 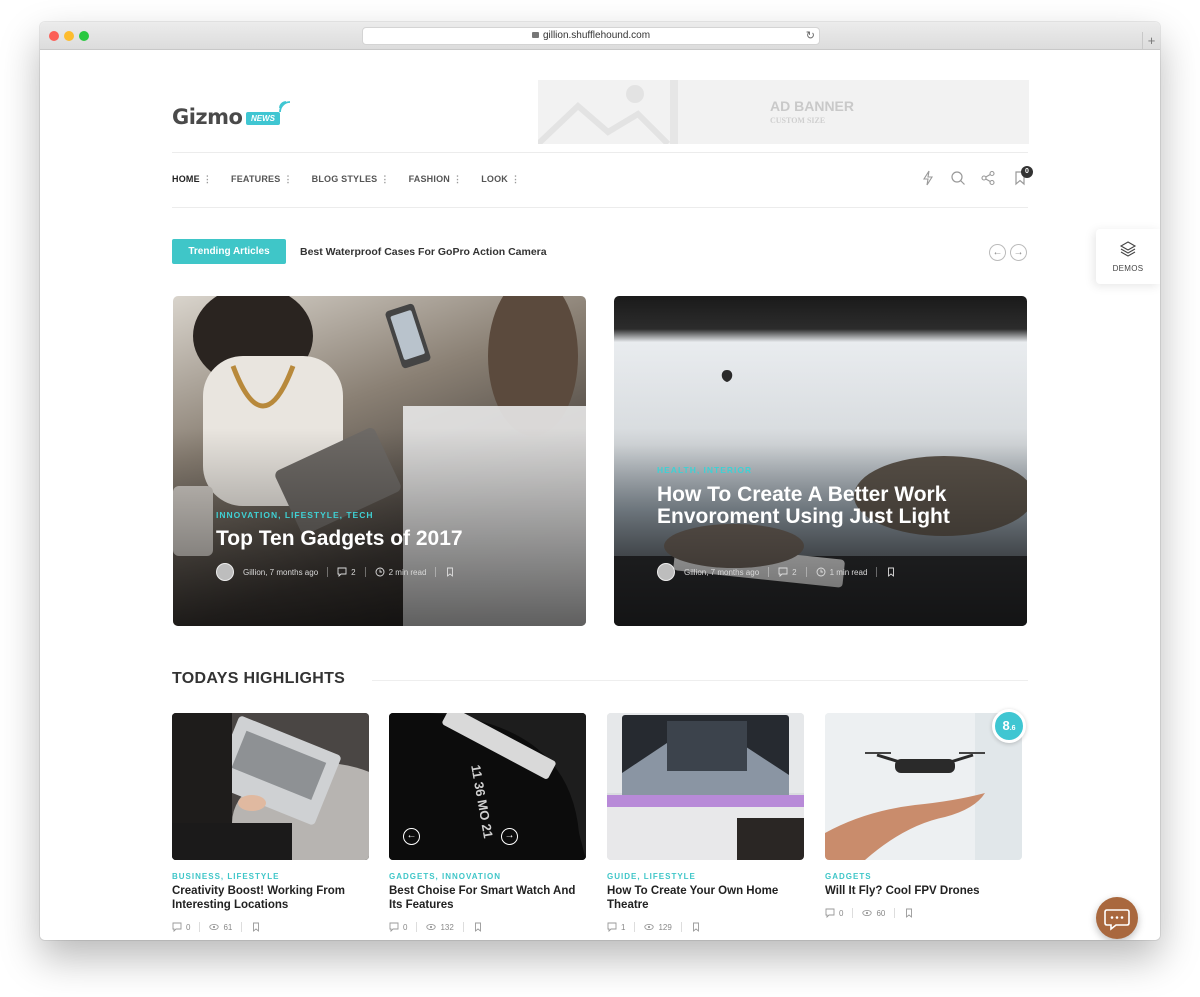 I want to click on post-title: Will It Fly? Cool FPV Drones, so click(x=923, y=891).